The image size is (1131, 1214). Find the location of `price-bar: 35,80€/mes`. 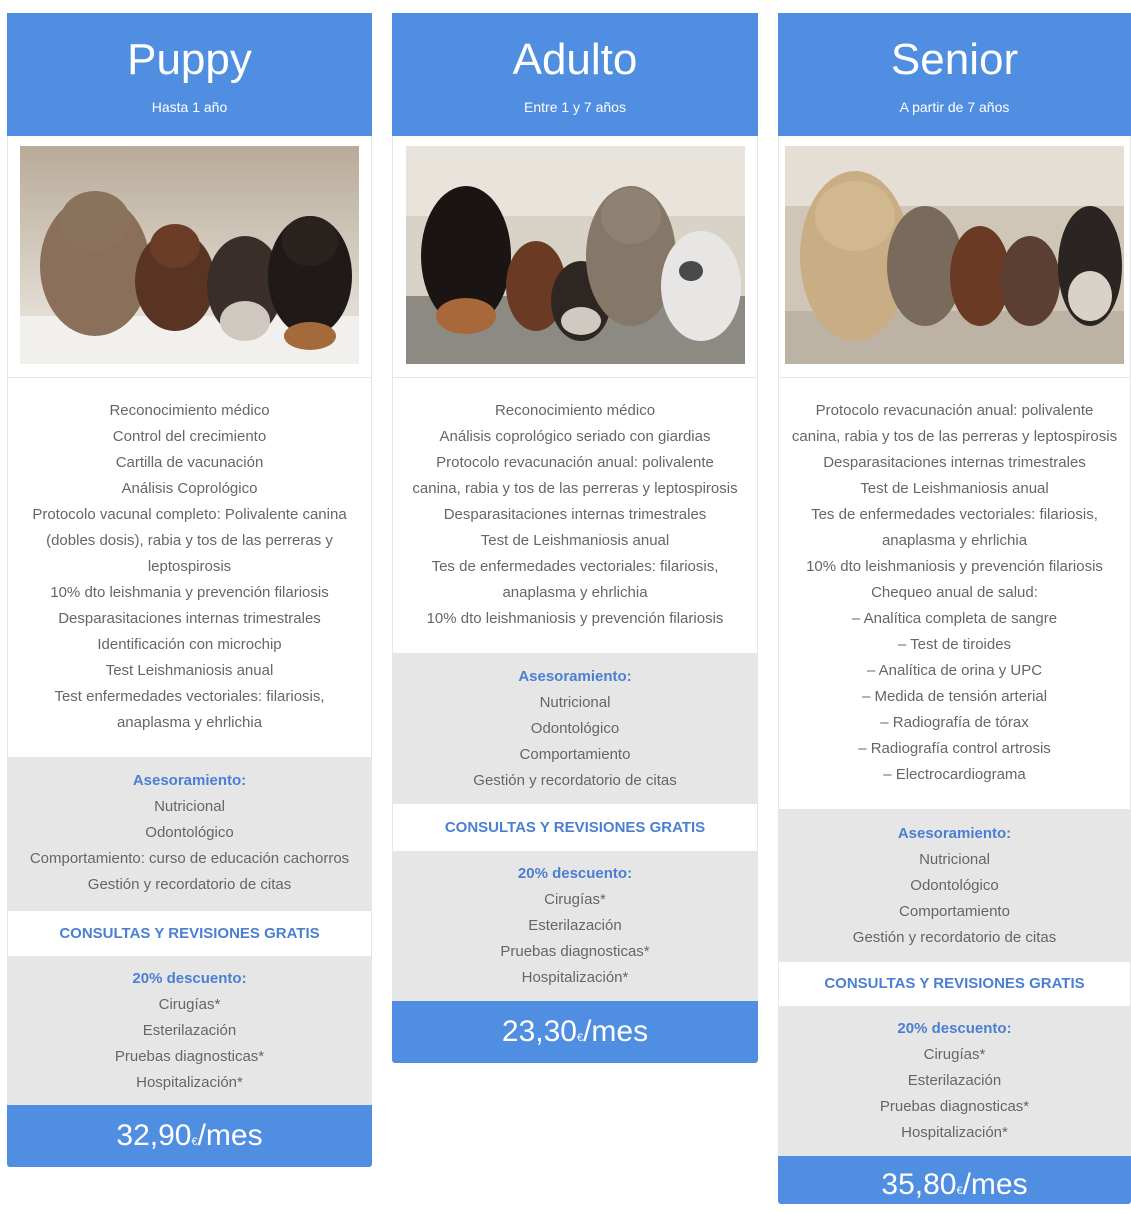

price-bar: 35,80€/mes is located at coordinates (954, 1180).